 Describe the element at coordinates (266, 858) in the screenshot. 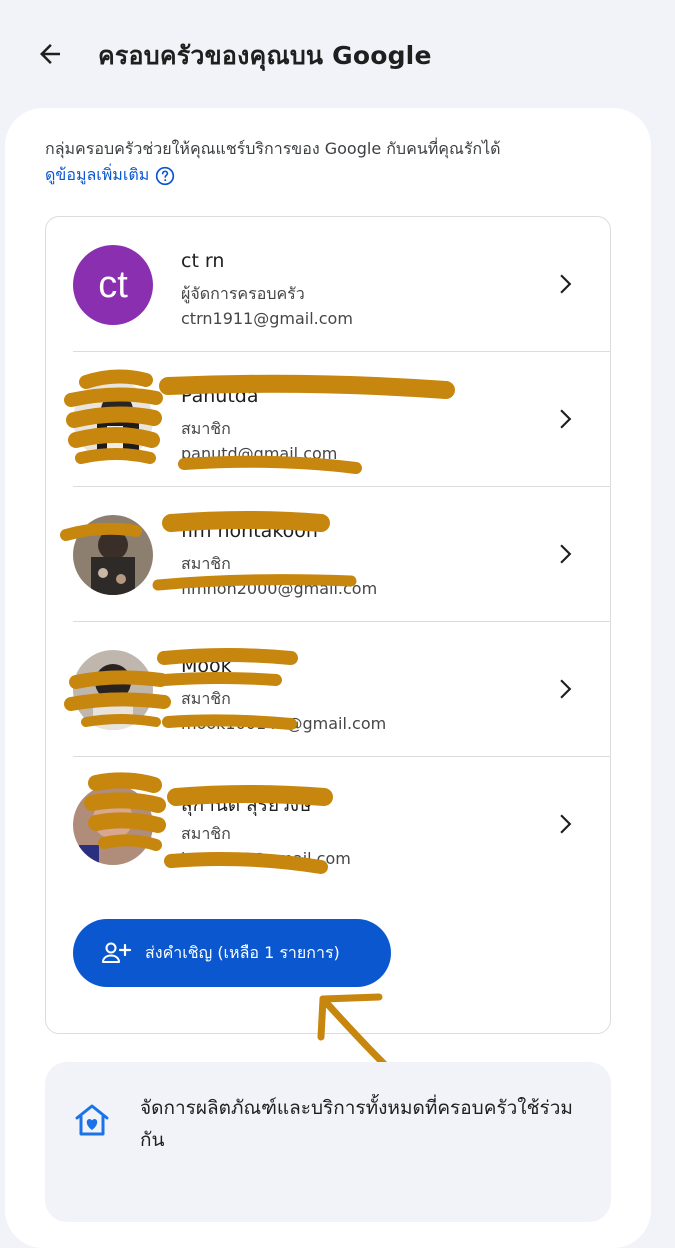

I see `member-email: kantin44@gmail.com` at that location.